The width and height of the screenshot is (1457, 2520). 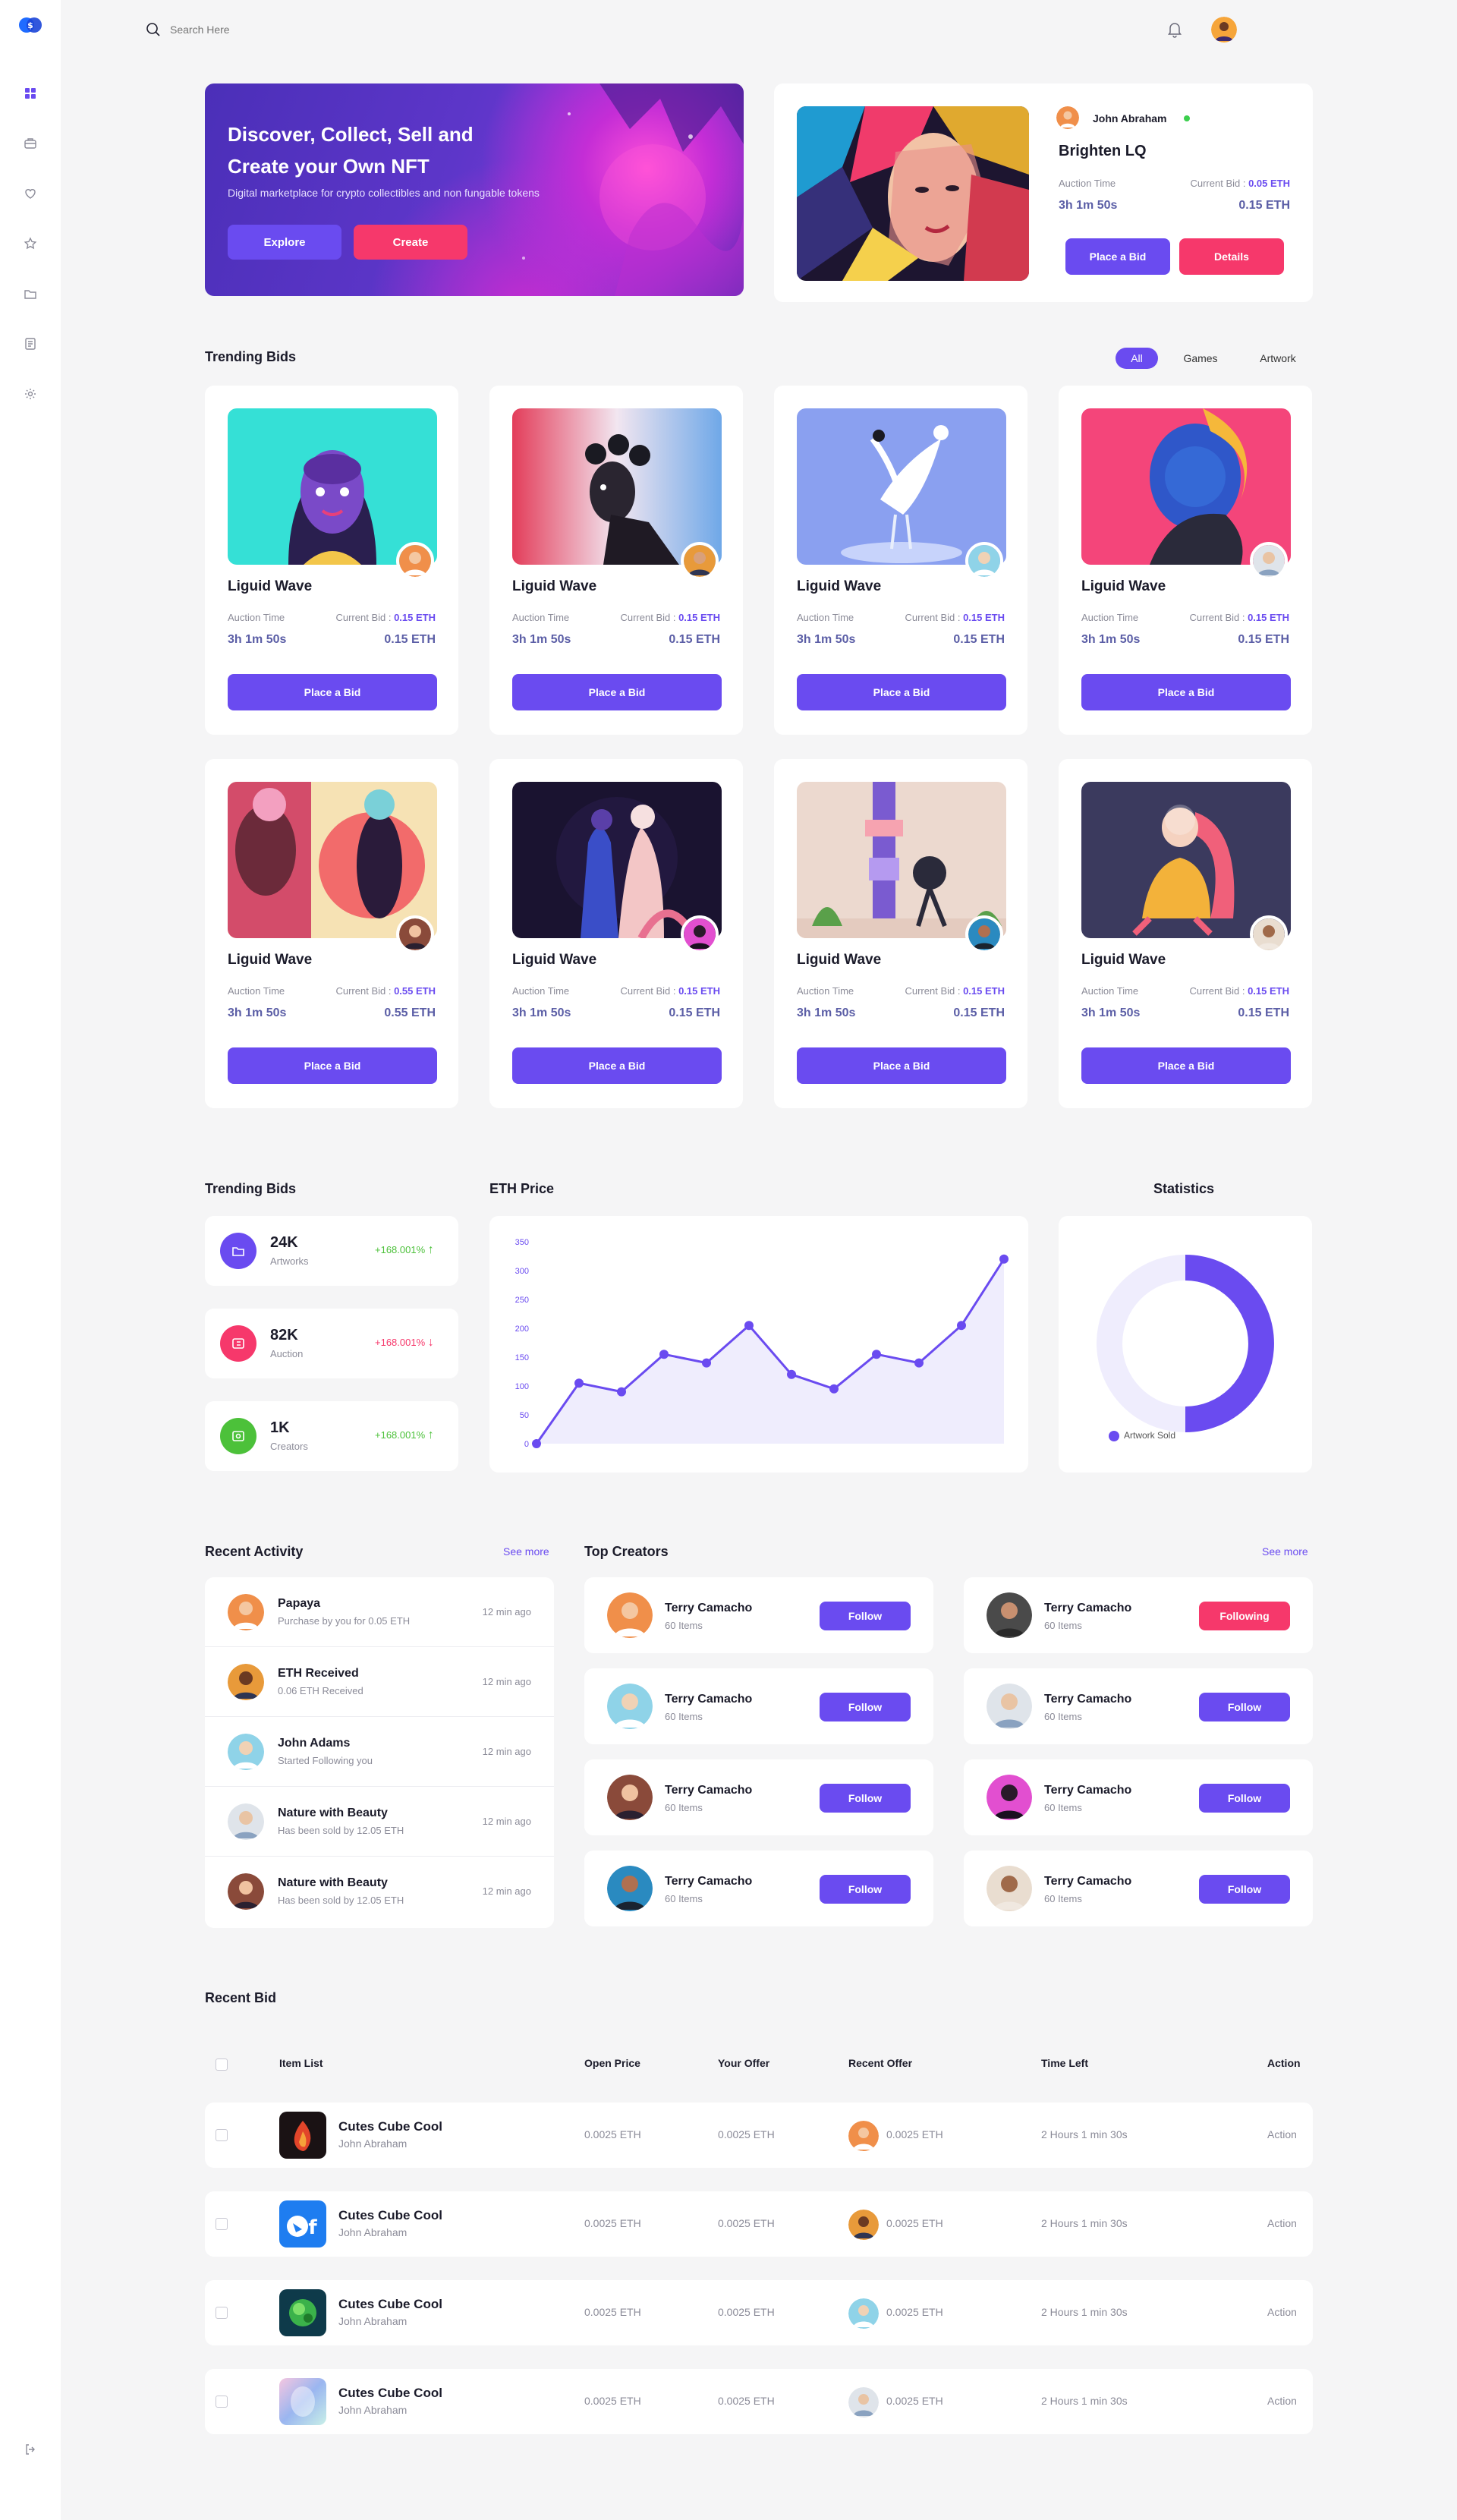 I want to click on logout-icon, so click(x=30, y=2449).